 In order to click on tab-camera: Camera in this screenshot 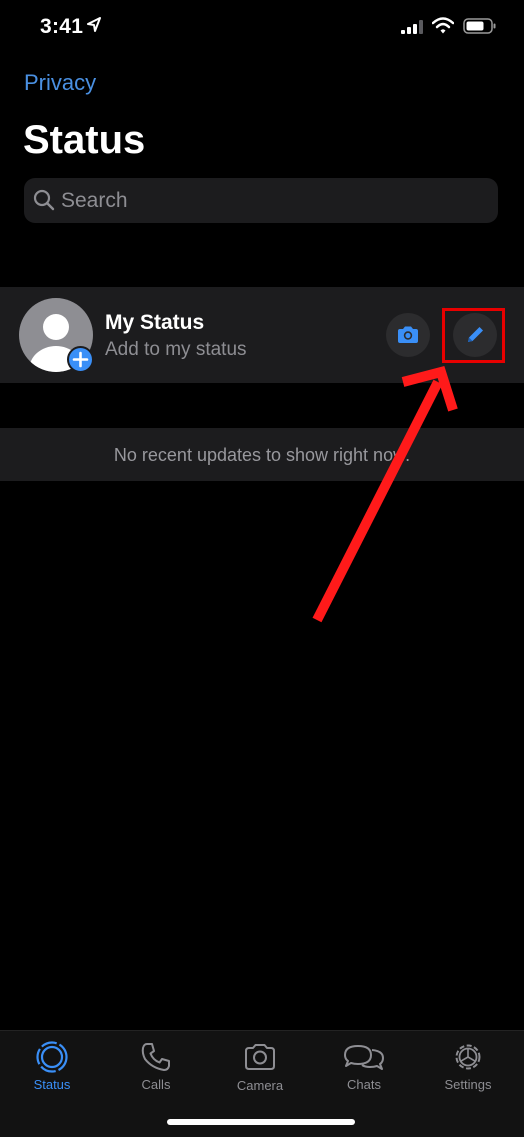, I will do `click(260, 1066)`.